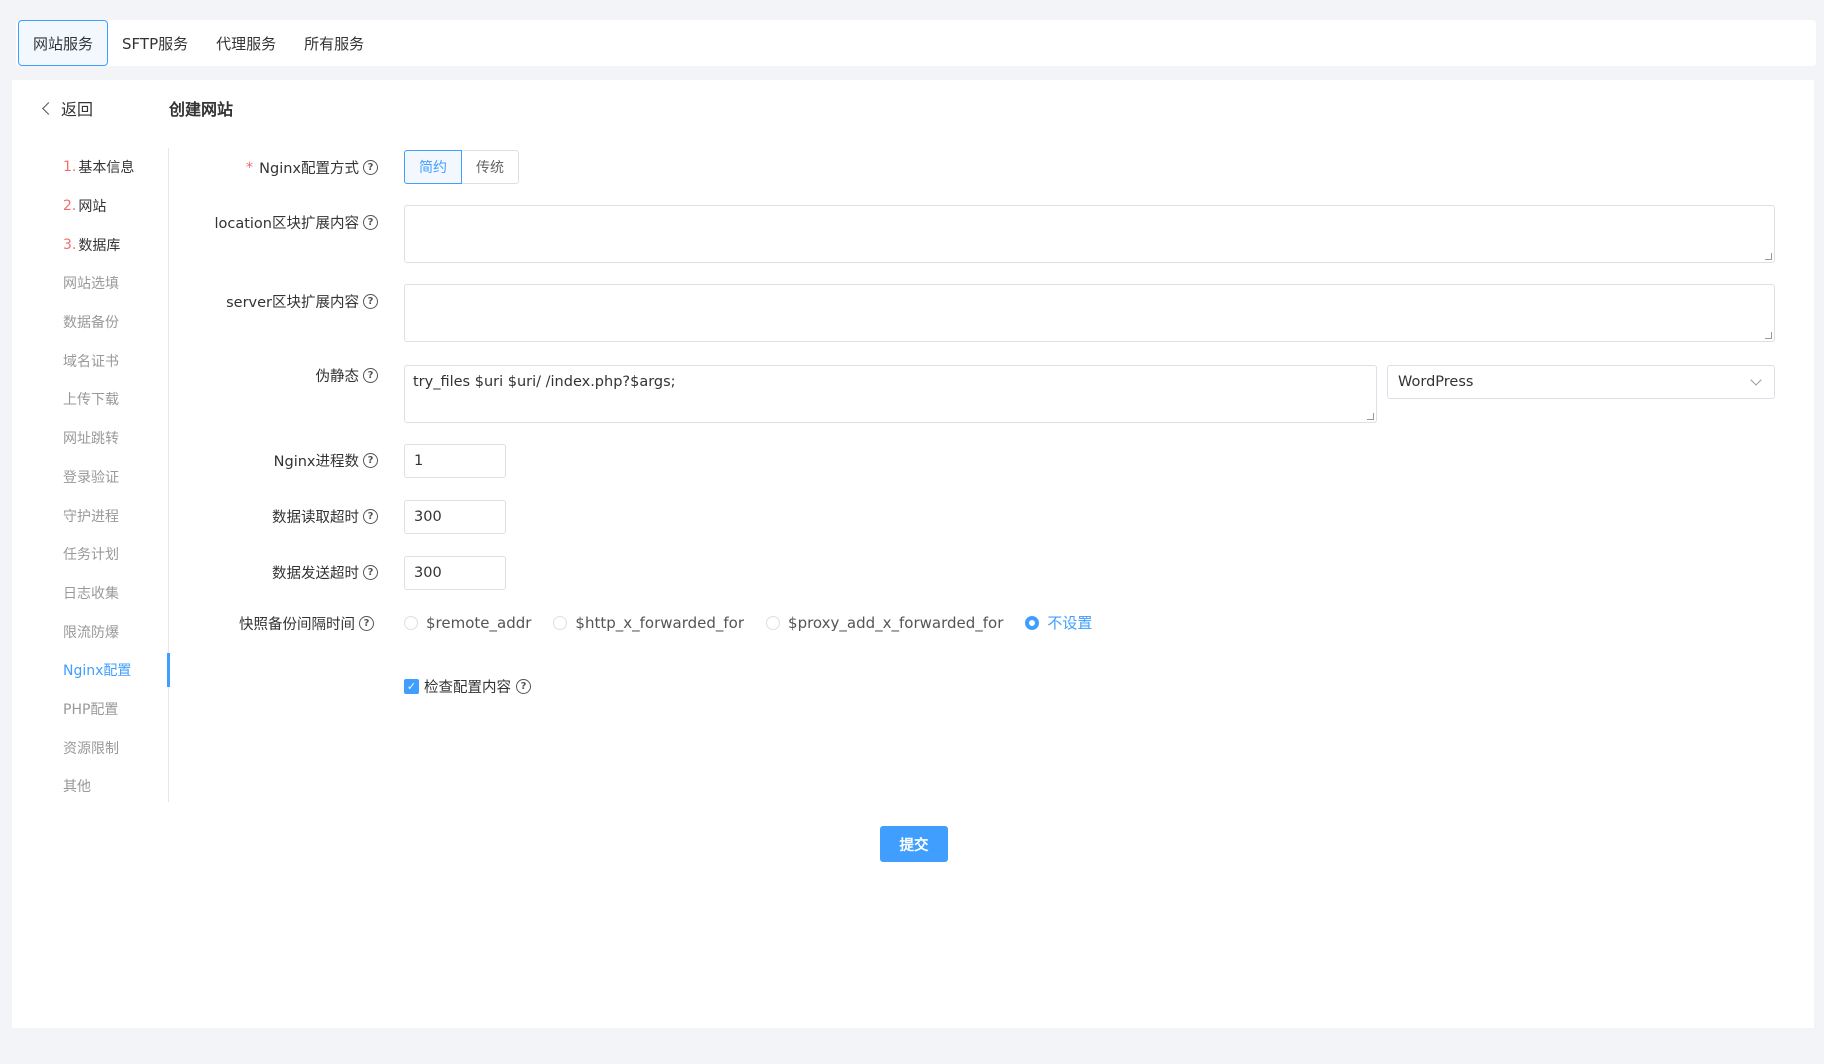  Describe the element at coordinates (334, 43) in the screenshot. I see `tab-all-services: 所有服务` at that location.